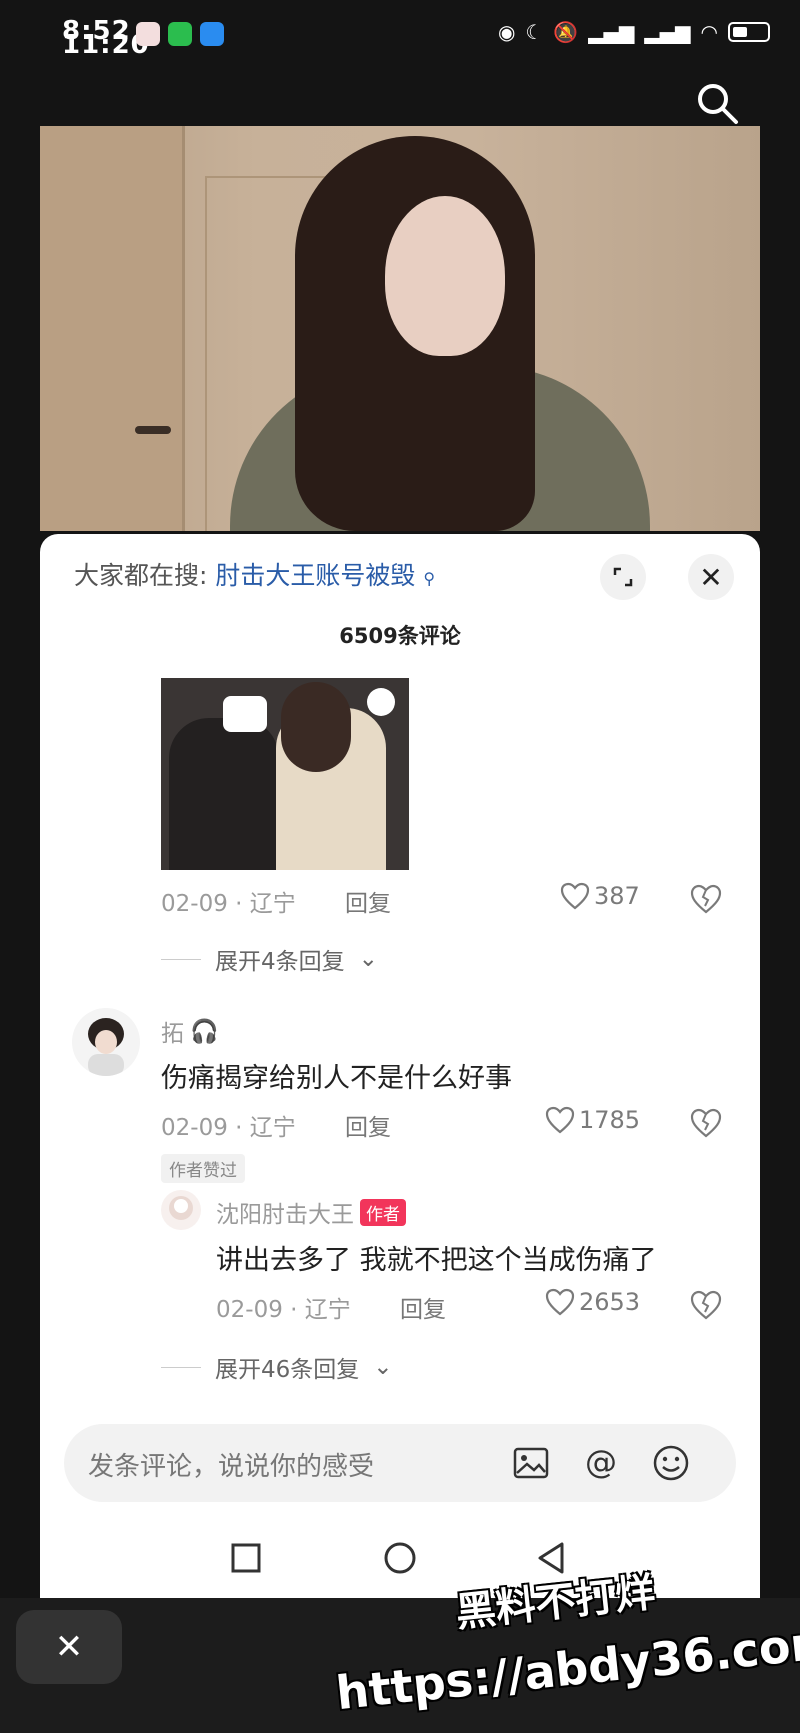 The height and width of the screenshot is (1733, 800). Describe the element at coordinates (611, 32) in the screenshot. I see `signal-icon: ▂▄▆` at that location.